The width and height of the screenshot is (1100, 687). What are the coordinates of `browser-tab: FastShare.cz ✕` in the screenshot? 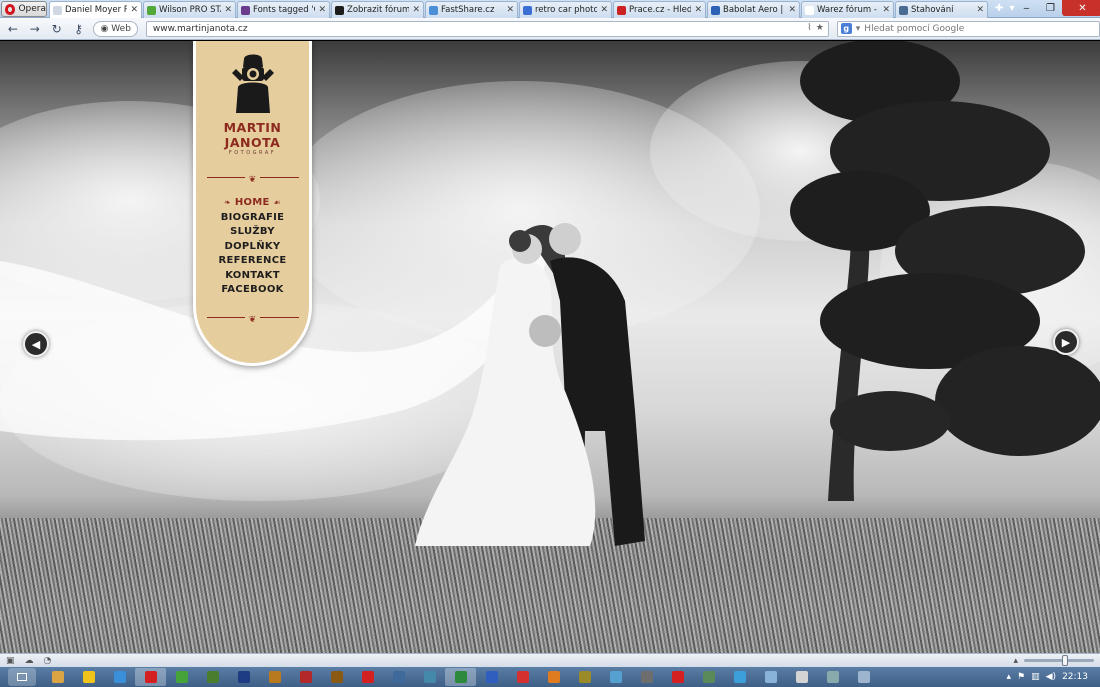 It's located at (471, 9).